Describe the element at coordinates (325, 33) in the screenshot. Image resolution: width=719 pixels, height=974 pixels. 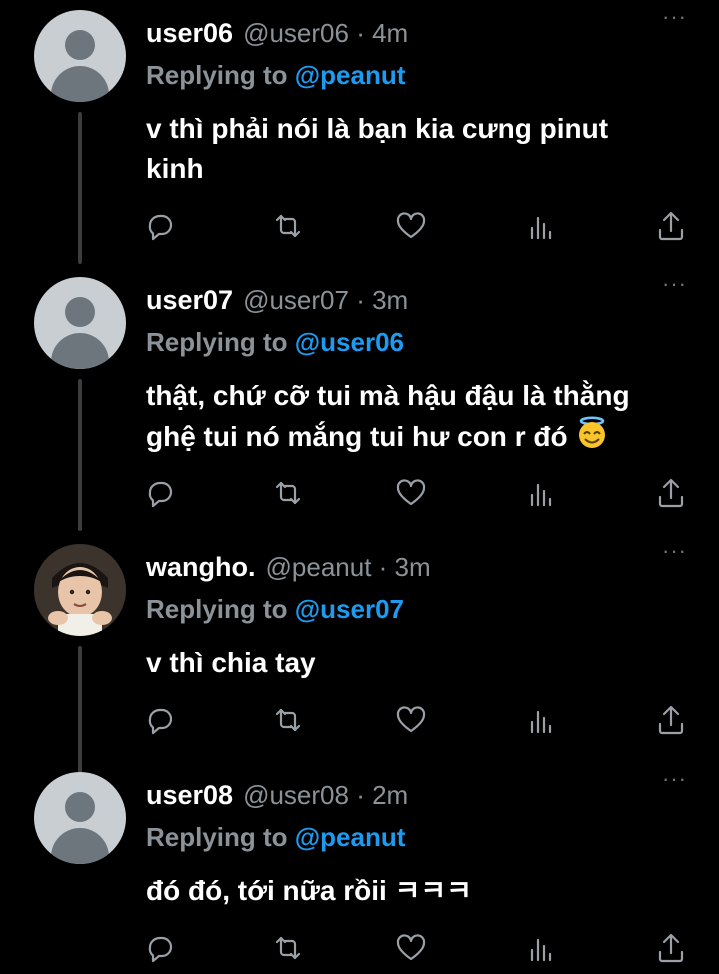
I see `handle-and-time: @user06 · 4m` at that location.